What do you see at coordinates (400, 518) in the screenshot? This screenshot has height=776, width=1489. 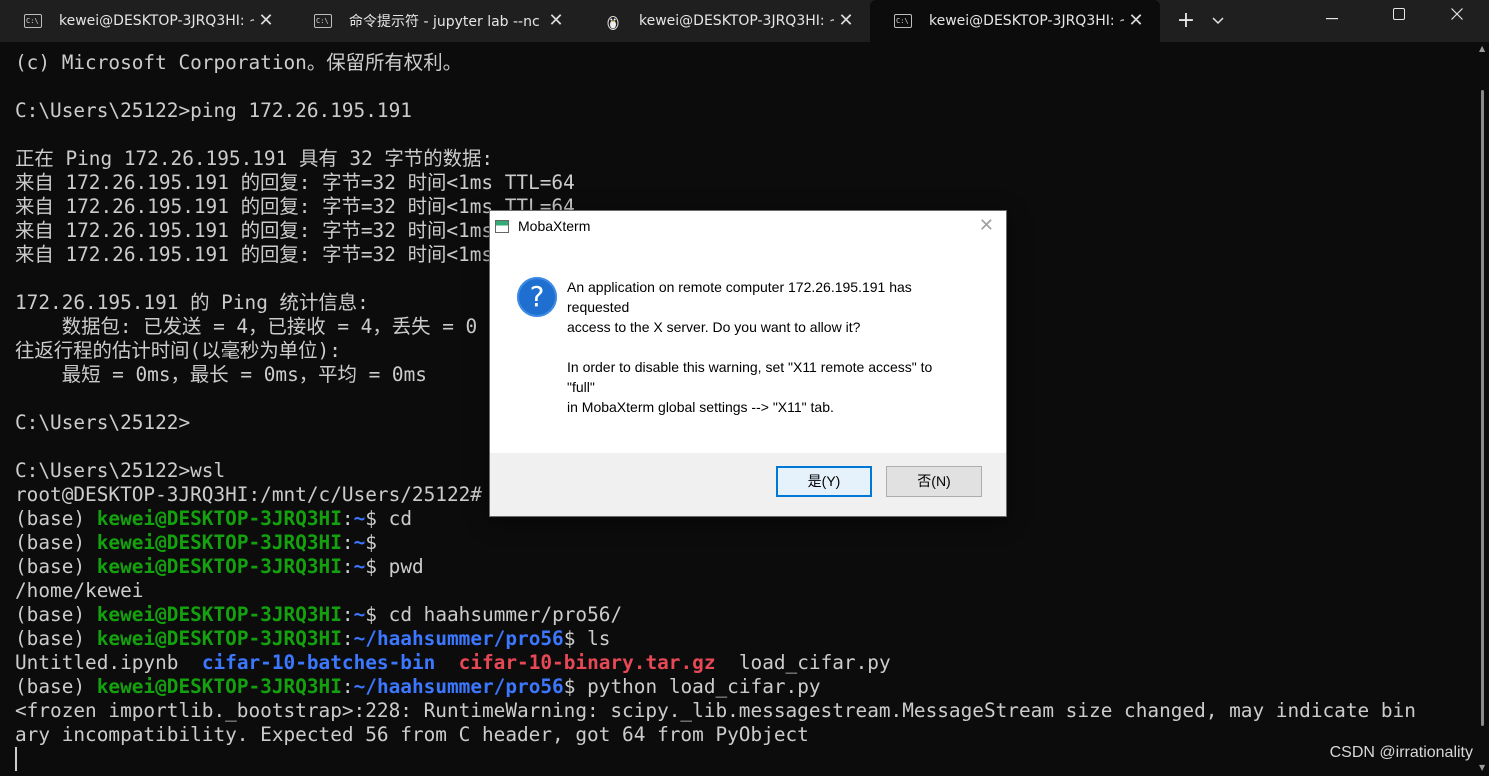 I see `command: cd` at bounding box center [400, 518].